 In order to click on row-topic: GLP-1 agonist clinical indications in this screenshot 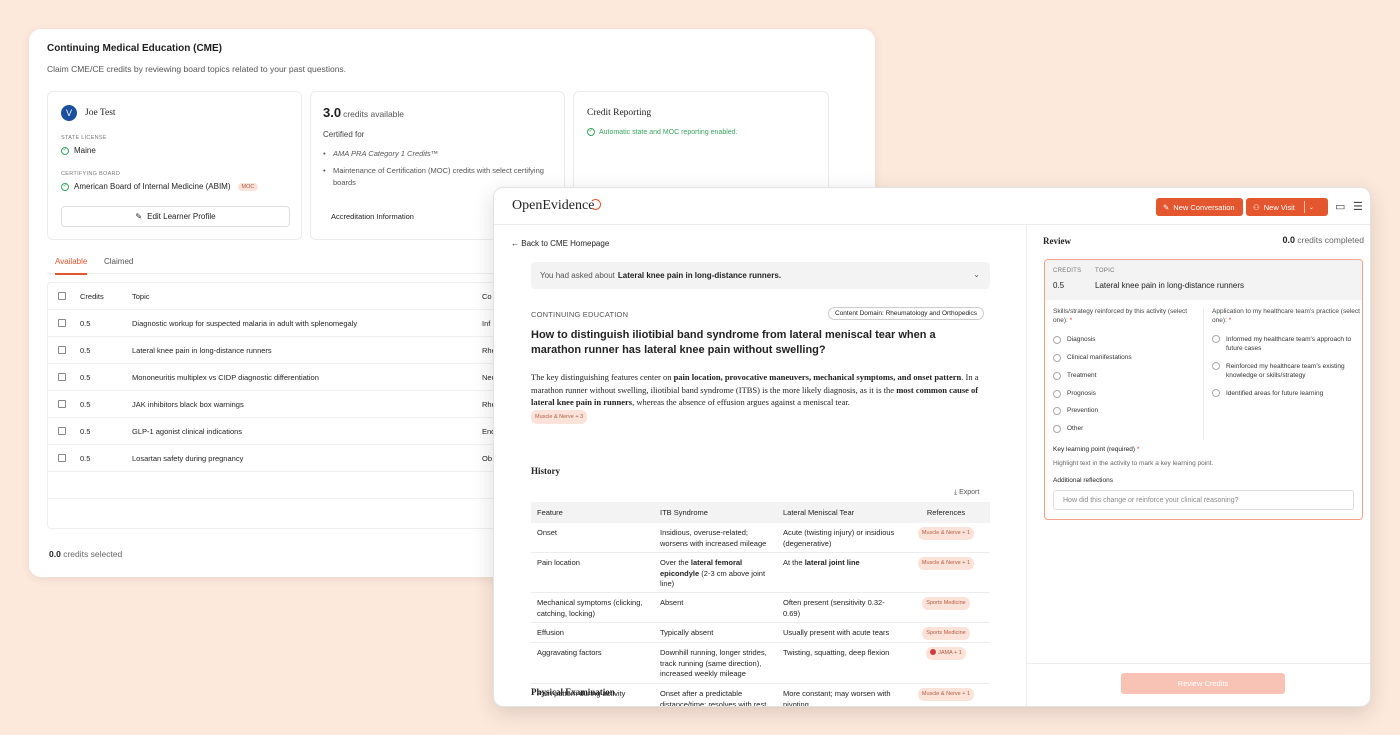, I will do `click(187, 431)`.